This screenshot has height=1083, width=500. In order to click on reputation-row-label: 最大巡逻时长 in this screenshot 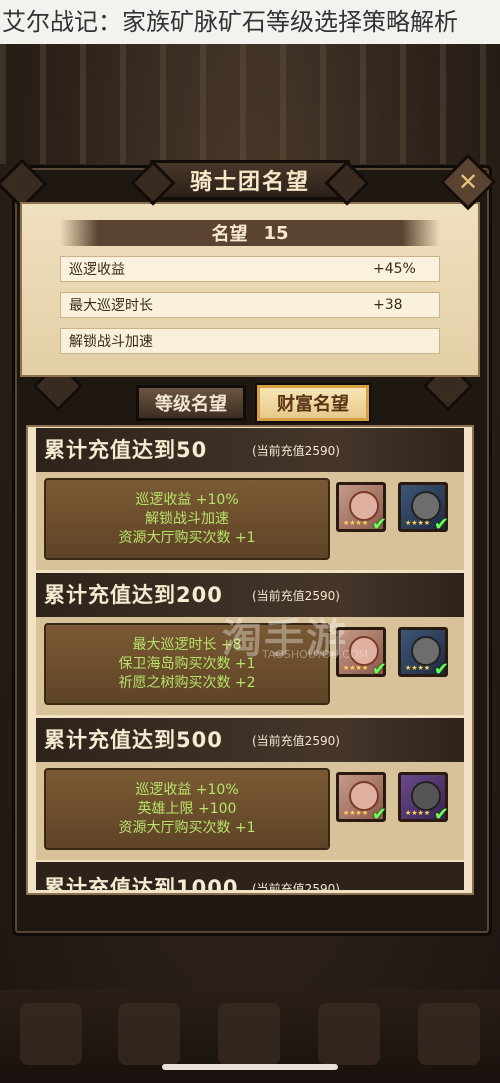, I will do `click(111, 306)`.